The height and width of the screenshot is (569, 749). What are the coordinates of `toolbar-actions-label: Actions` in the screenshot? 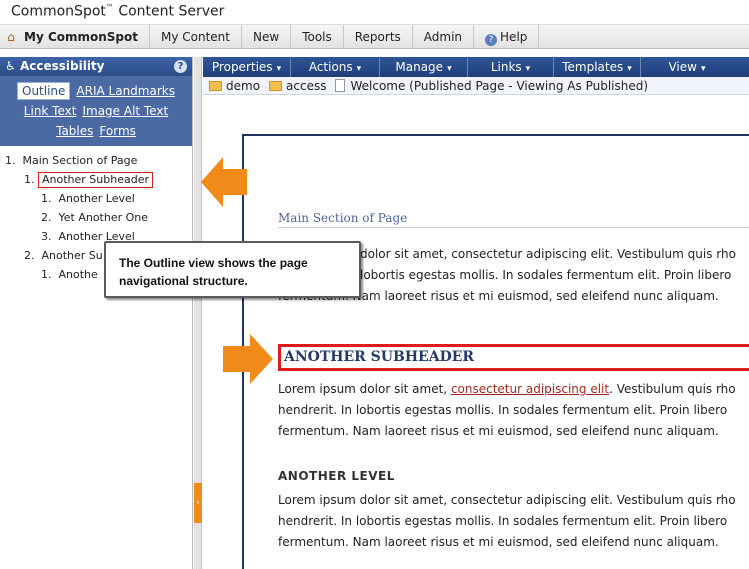 It's located at (330, 67).